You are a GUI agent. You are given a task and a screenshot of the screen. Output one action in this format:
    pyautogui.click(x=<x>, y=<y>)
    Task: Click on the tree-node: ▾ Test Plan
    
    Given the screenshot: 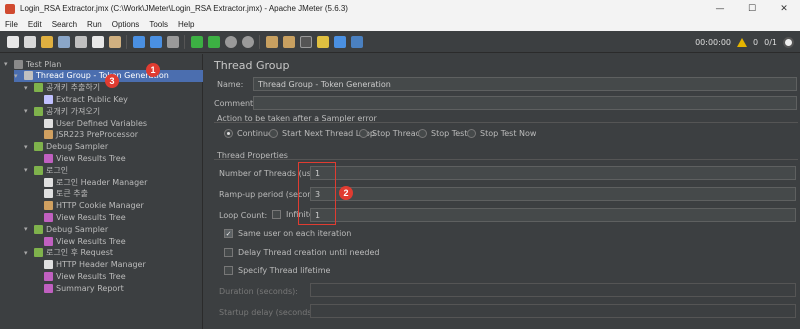 What is the action you would take?
    pyautogui.click(x=32, y=64)
    